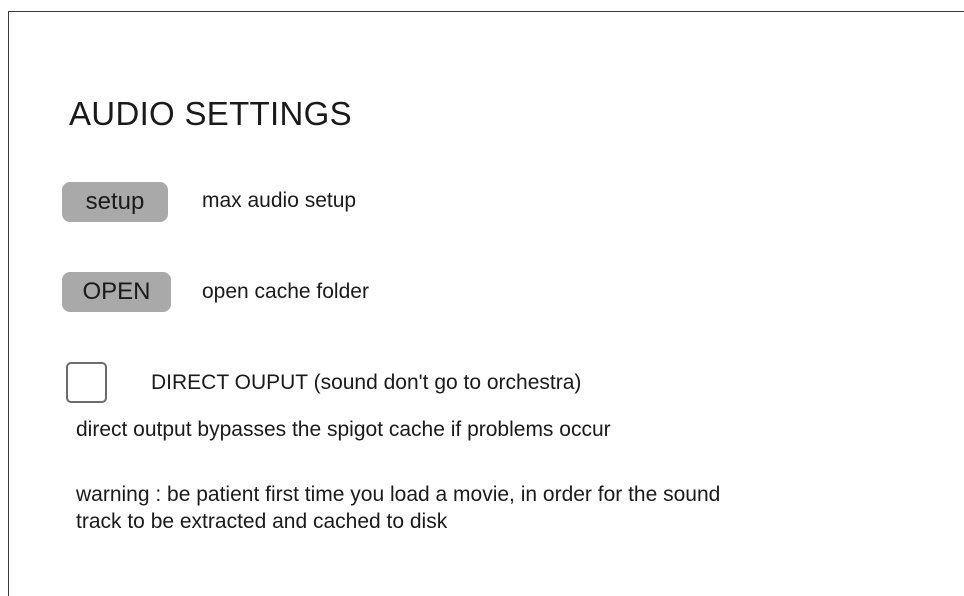  Describe the element at coordinates (115, 202) in the screenshot. I see `setup-button: setup` at that location.